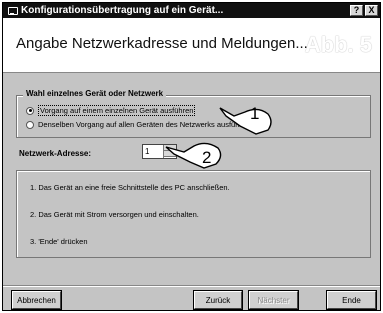  What do you see at coordinates (255, 113) in the screenshot?
I see `callout-number-1: 1` at bounding box center [255, 113].